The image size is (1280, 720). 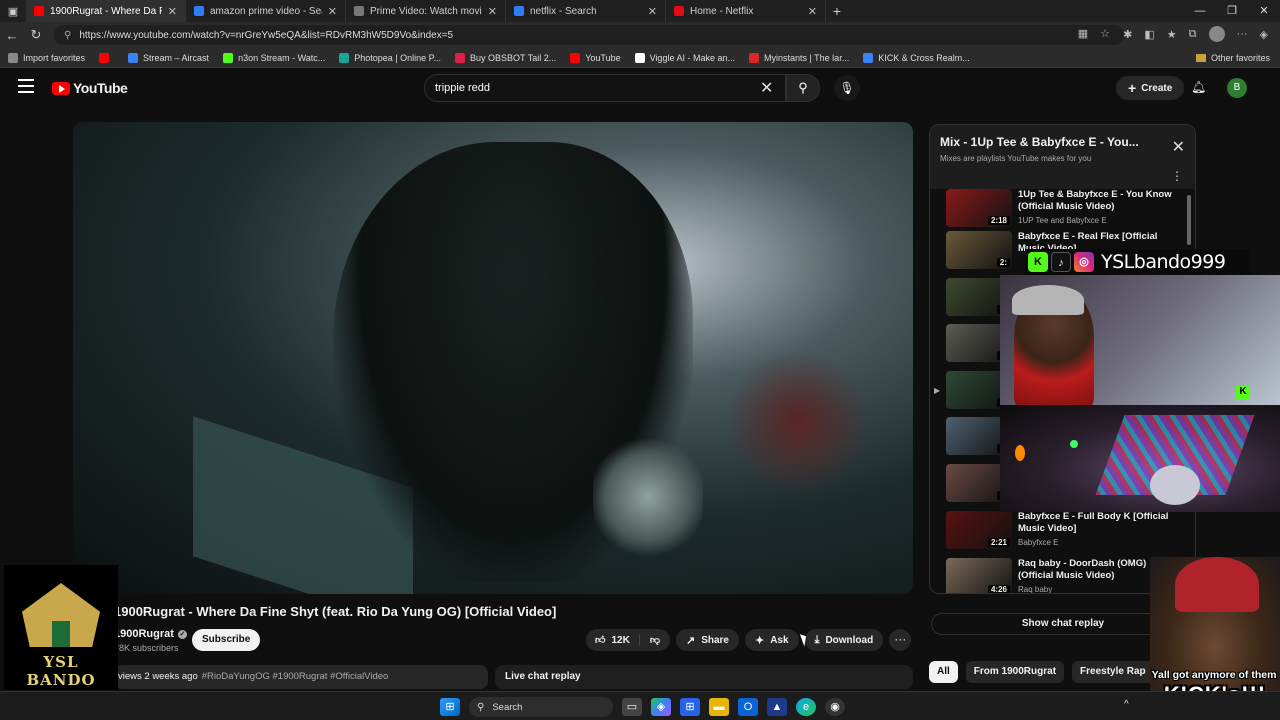 What do you see at coordinates (632, 707) in the screenshot?
I see `task-view-icon: ▭` at bounding box center [632, 707].